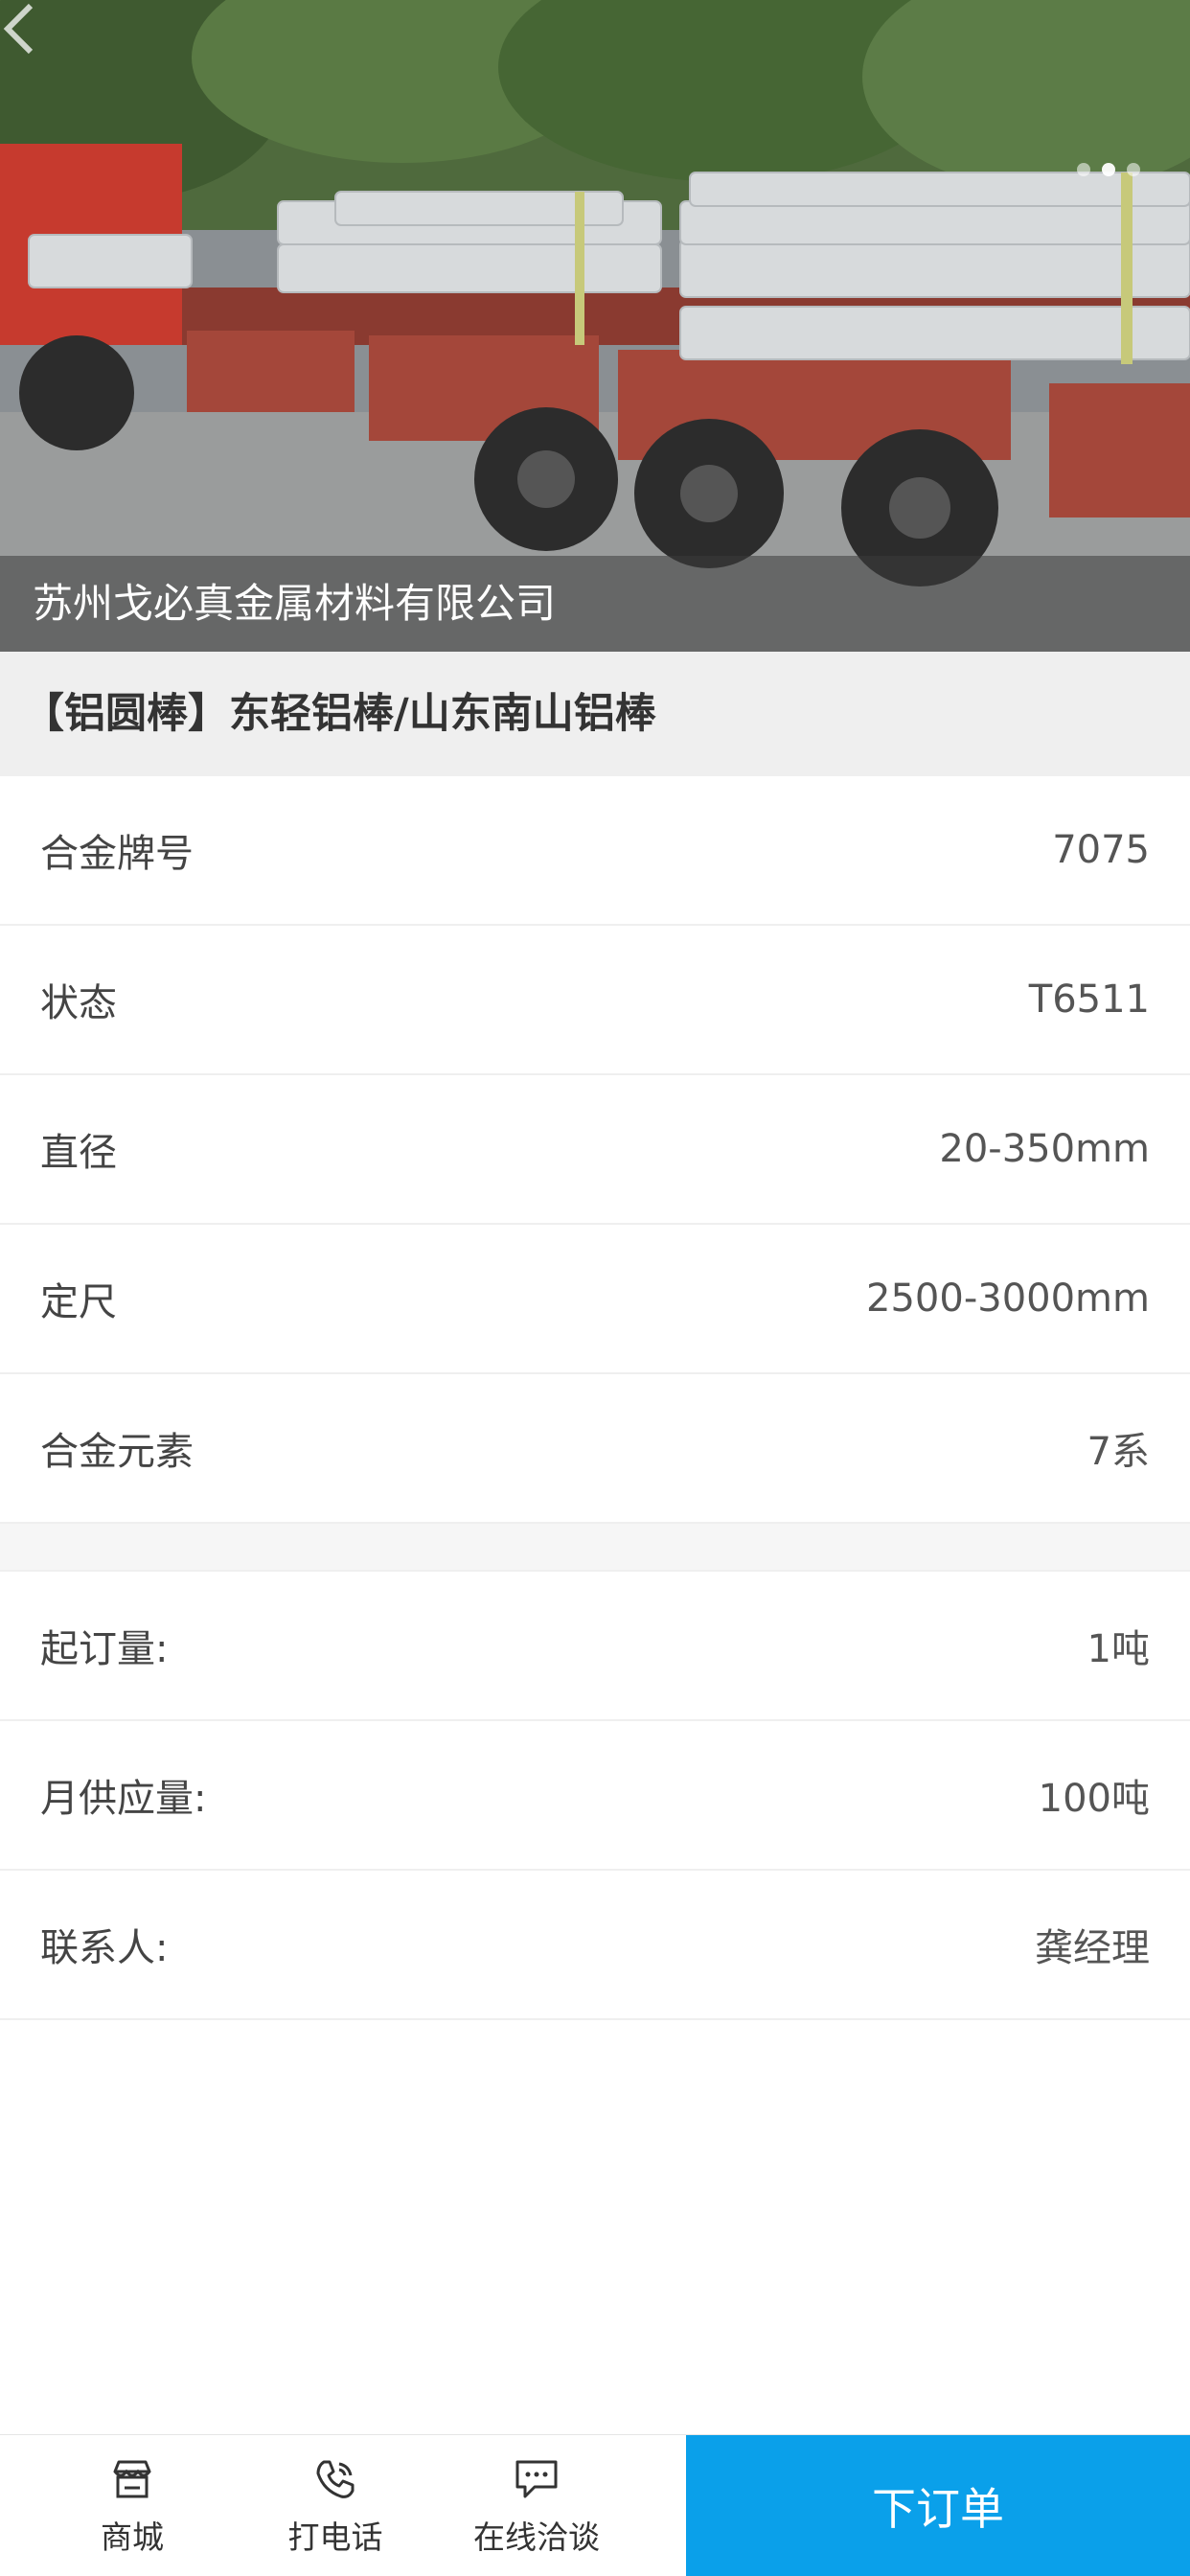 The image size is (1190, 2576). What do you see at coordinates (595, 1548) in the screenshot?
I see `section-divider` at bounding box center [595, 1548].